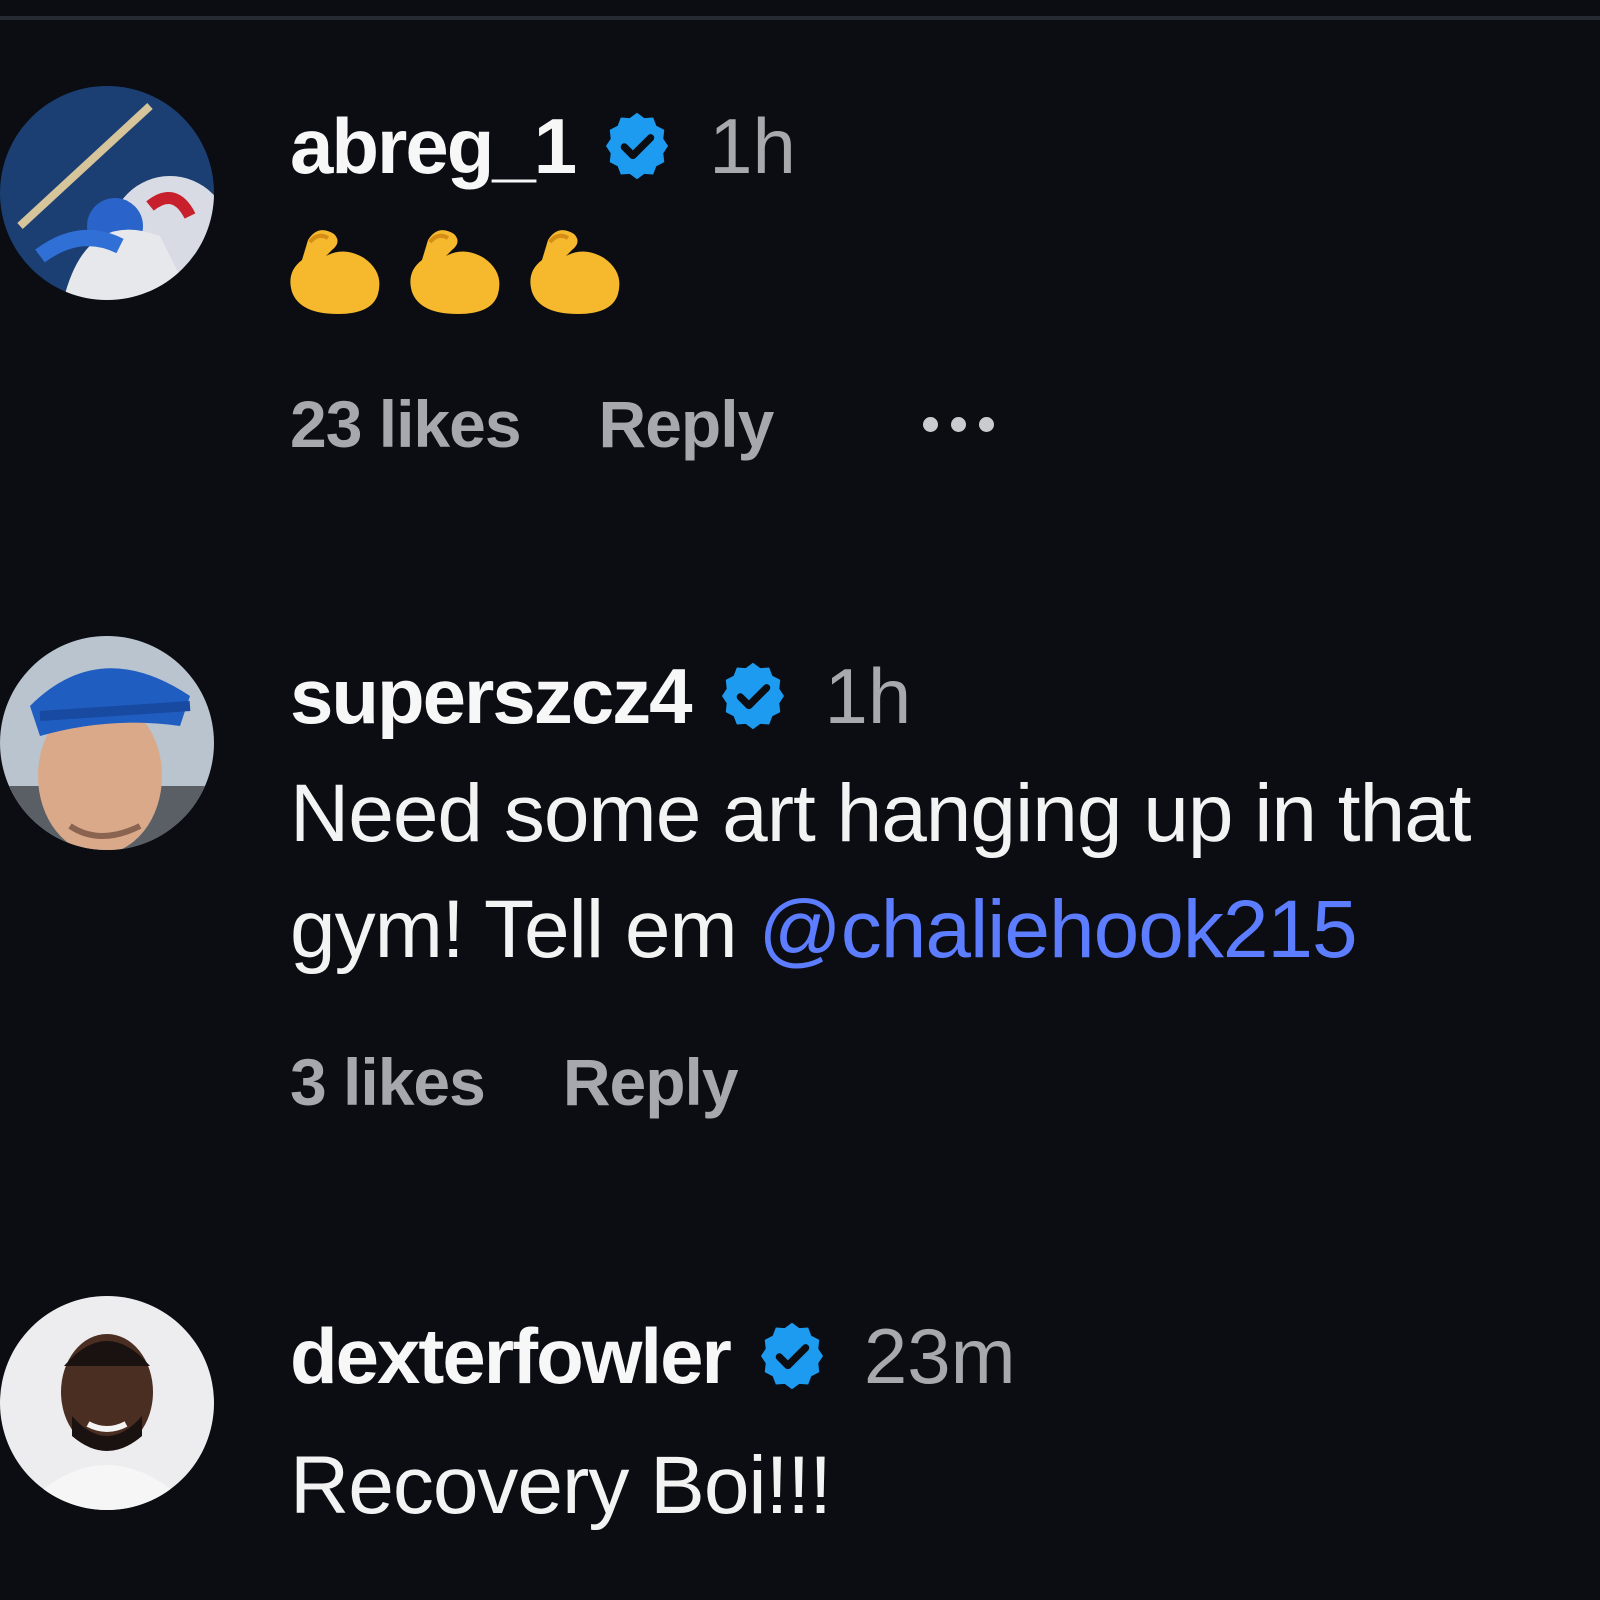  What do you see at coordinates (388, 1082) in the screenshot?
I see `likes-count: 3 likes` at bounding box center [388, 1082].